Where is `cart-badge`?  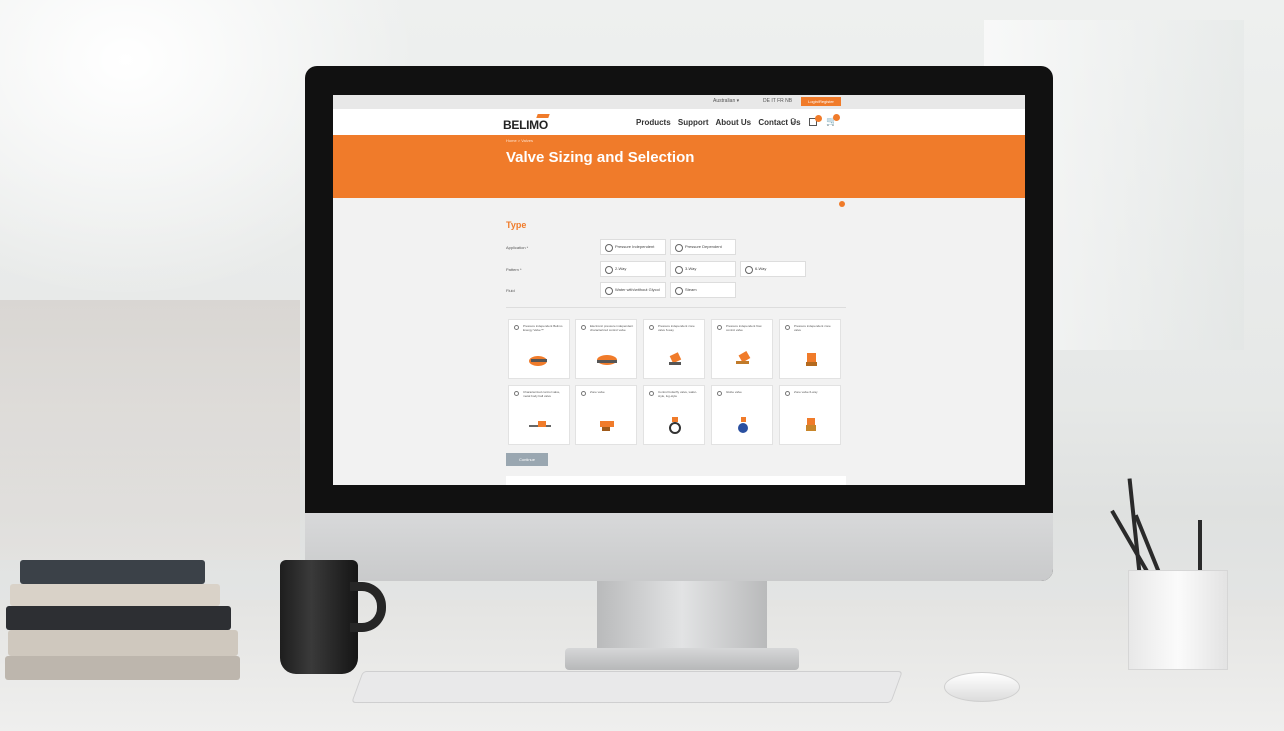 cart-badge is located at coordinates (836, 117).